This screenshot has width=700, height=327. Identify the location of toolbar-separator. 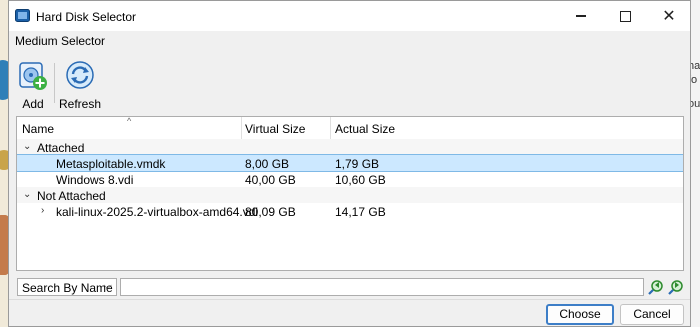
(54, 83).